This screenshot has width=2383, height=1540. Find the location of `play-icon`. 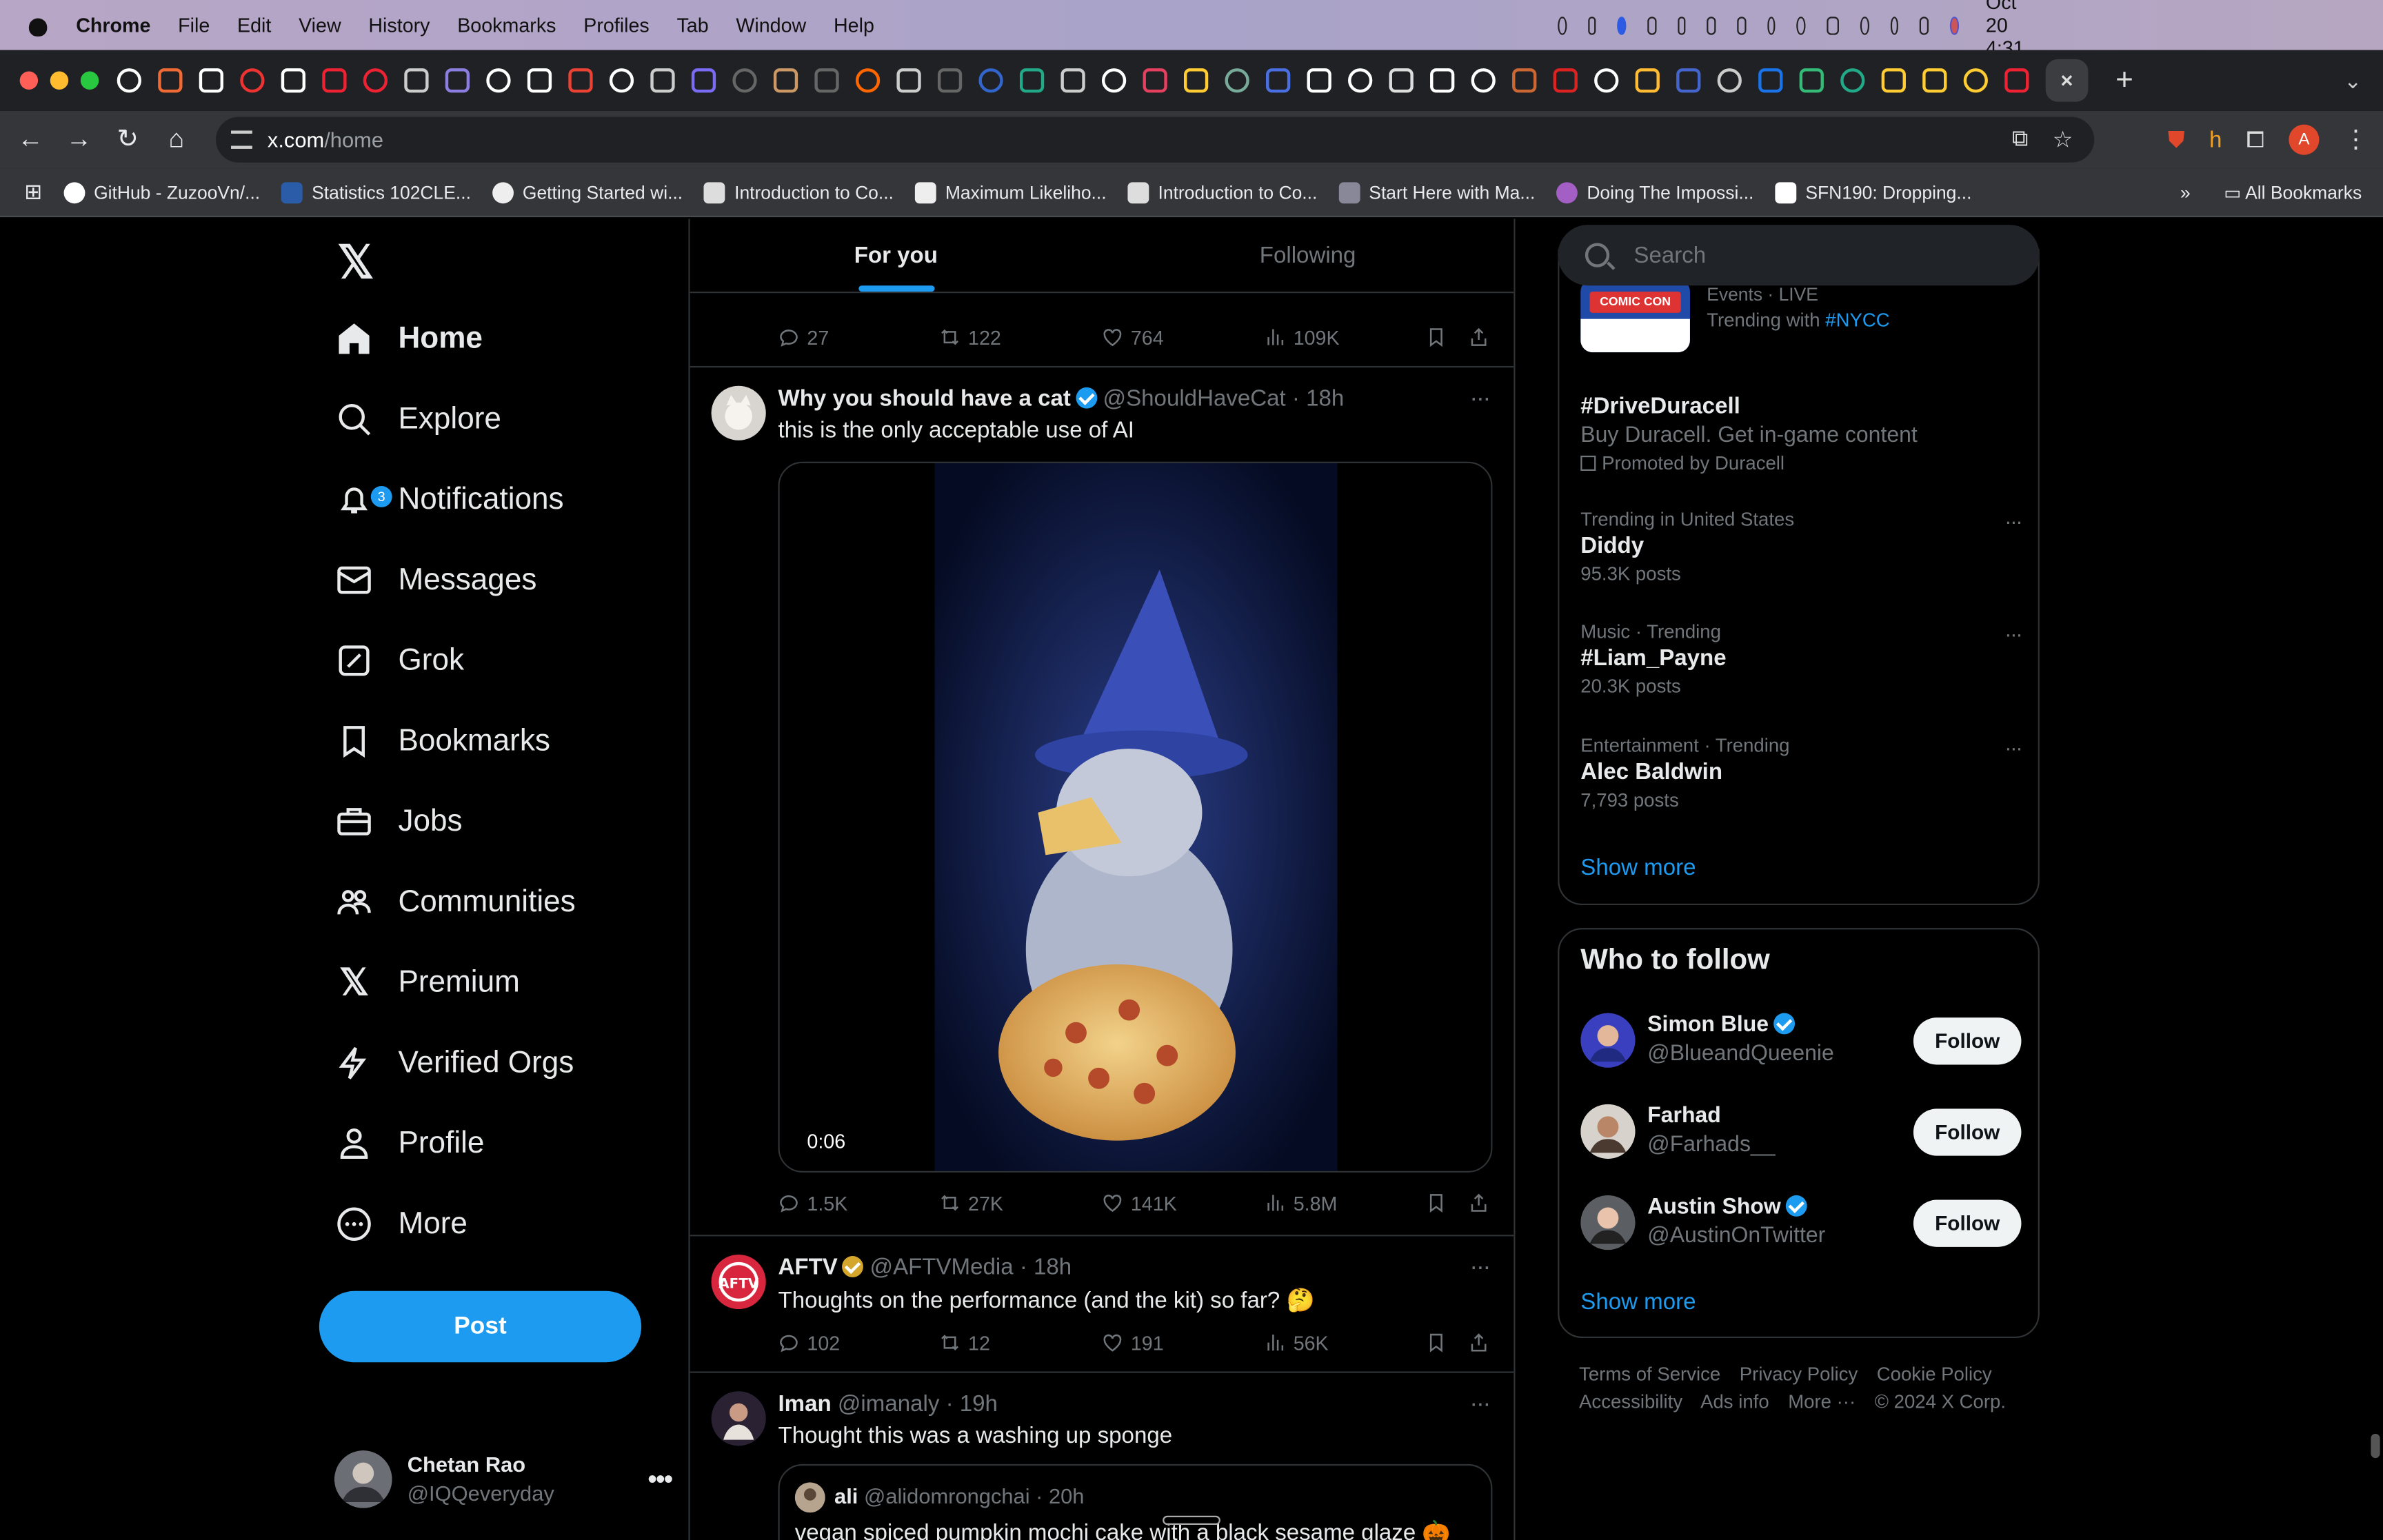

play-icon is located at coordinates (1801, 25).